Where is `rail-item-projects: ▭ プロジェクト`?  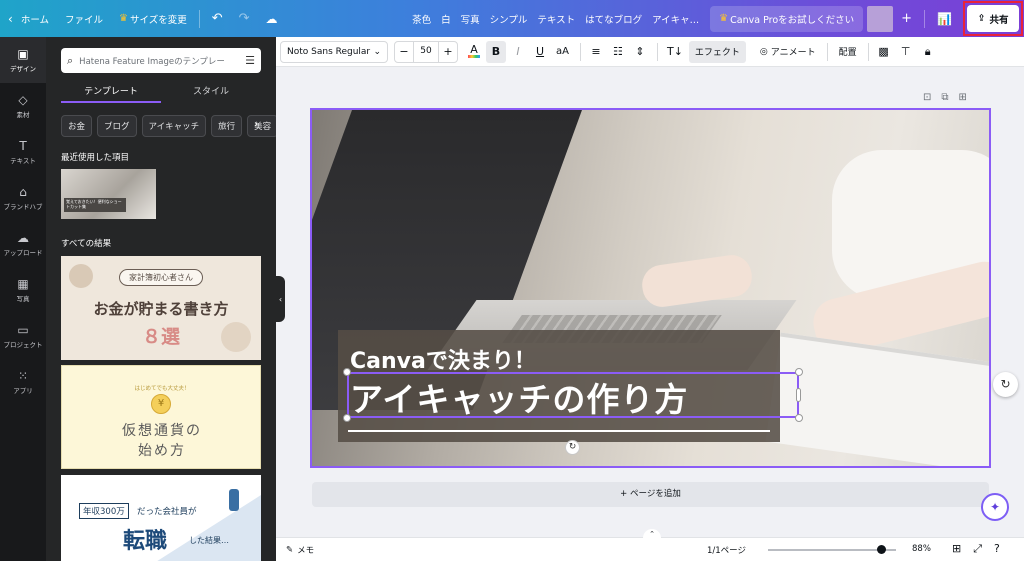
rail-item-projects: ▭ プロジェクト is located at coordinates (23, 336).